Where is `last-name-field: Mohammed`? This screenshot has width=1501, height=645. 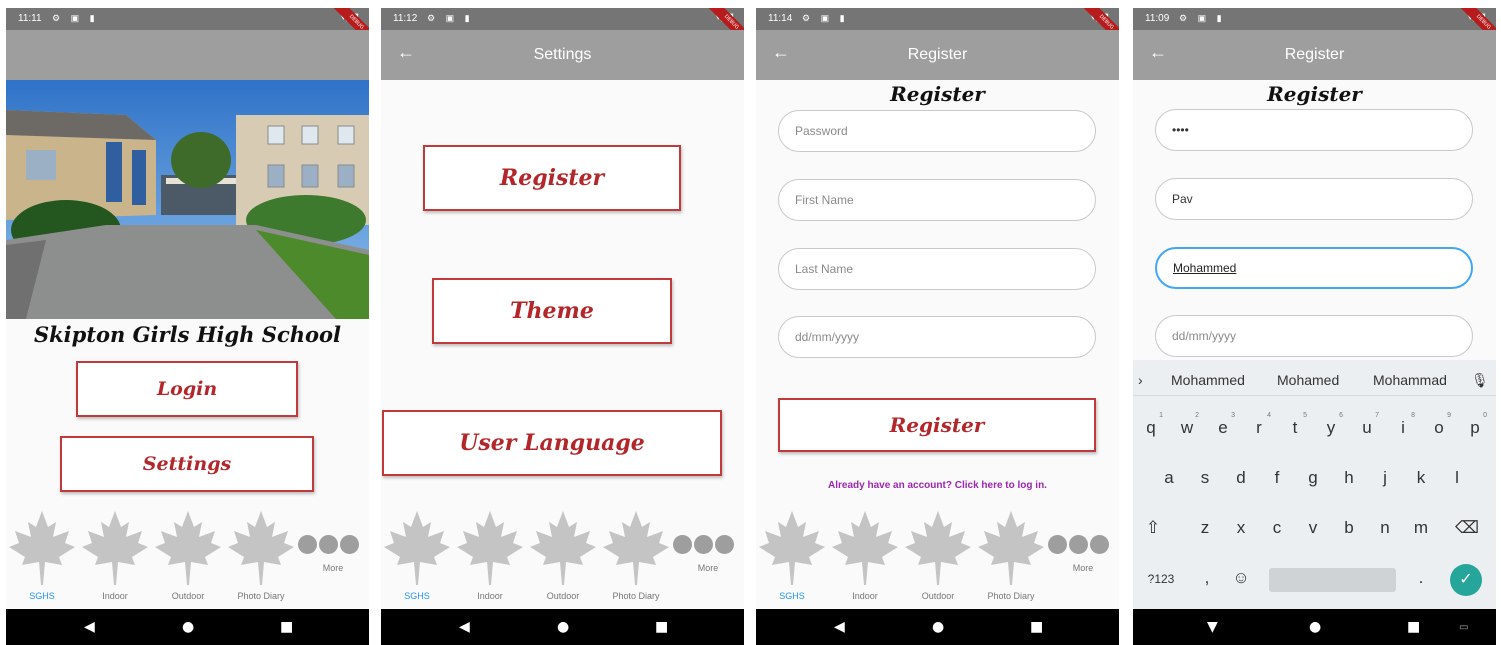
last-name-field: Mohammed is located at coordinates (1314, 268).